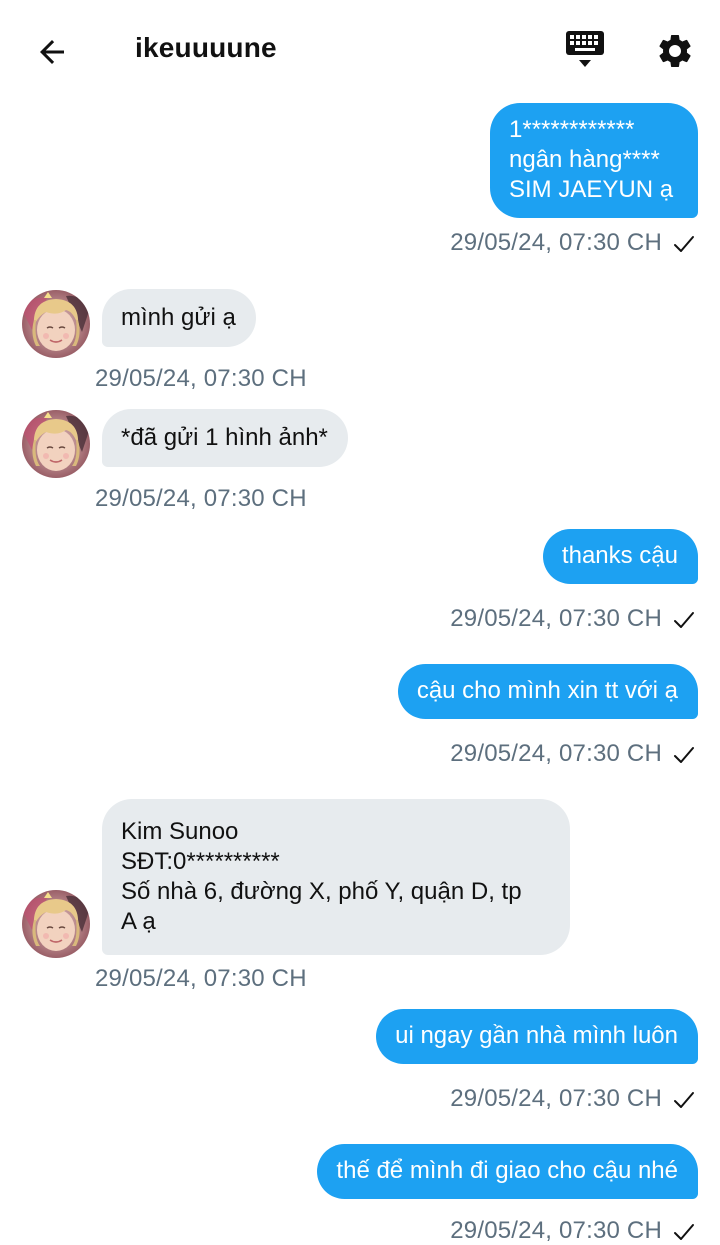 Image resolution: width=720 pixels, height=1245 pixels. I want to click on back-button, so click(52, 52).